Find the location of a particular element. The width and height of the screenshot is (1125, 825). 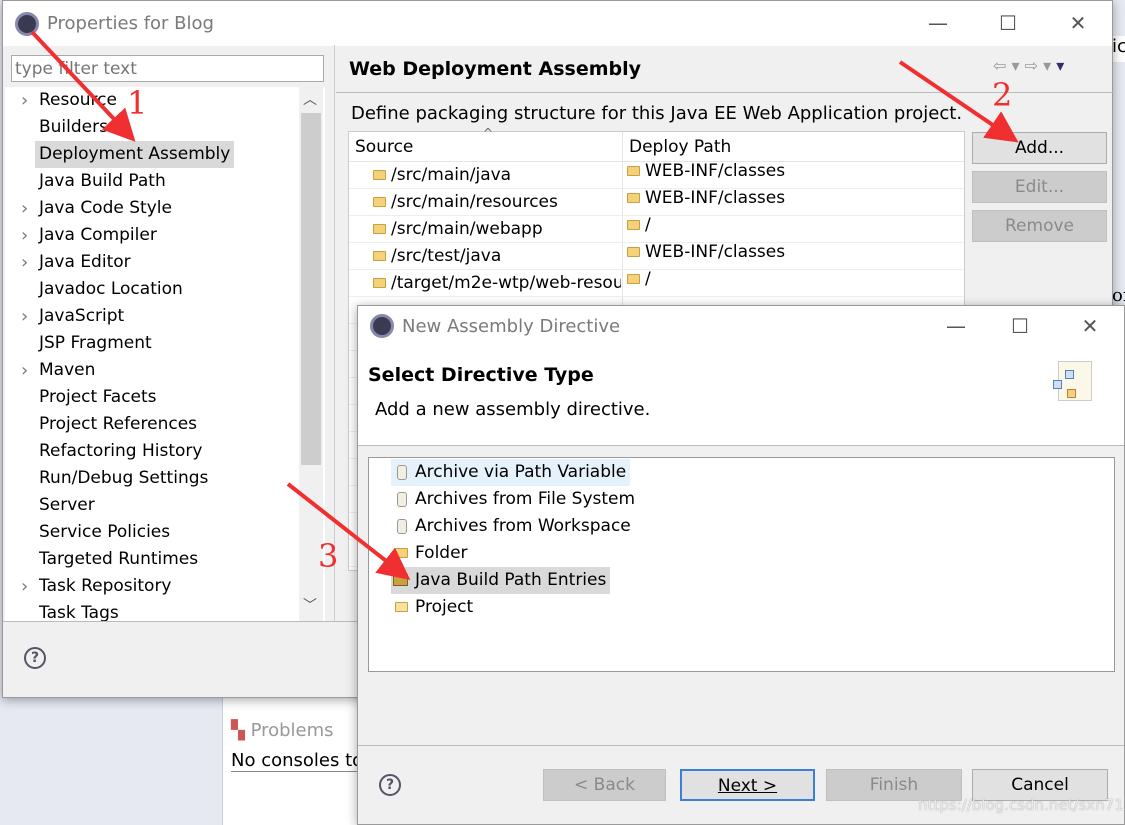

arrow-step3 is located at coordinates (348, 531).